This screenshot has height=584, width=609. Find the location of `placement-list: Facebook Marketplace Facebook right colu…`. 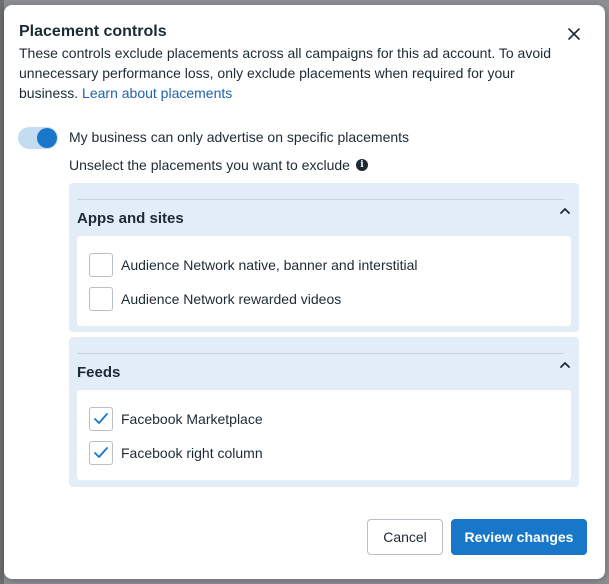

placement-list: Facebook Marketplace Facebook right colu… is located at coordinates (324, 435).